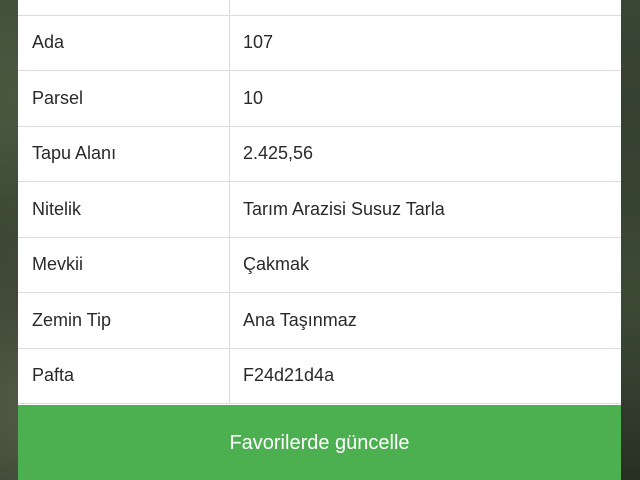 The height and width of the screenshot is (480, 640). I want to click on row-value, so click(425, 7).